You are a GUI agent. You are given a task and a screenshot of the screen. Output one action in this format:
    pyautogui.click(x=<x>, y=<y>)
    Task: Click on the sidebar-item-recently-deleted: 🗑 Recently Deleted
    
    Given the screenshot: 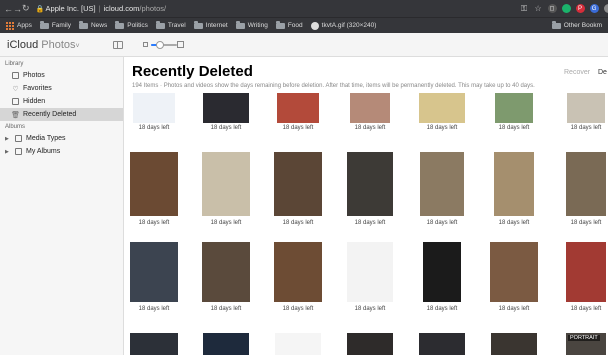 What is the action you would take?
    pyautogui.click(x=61, y=114)
    